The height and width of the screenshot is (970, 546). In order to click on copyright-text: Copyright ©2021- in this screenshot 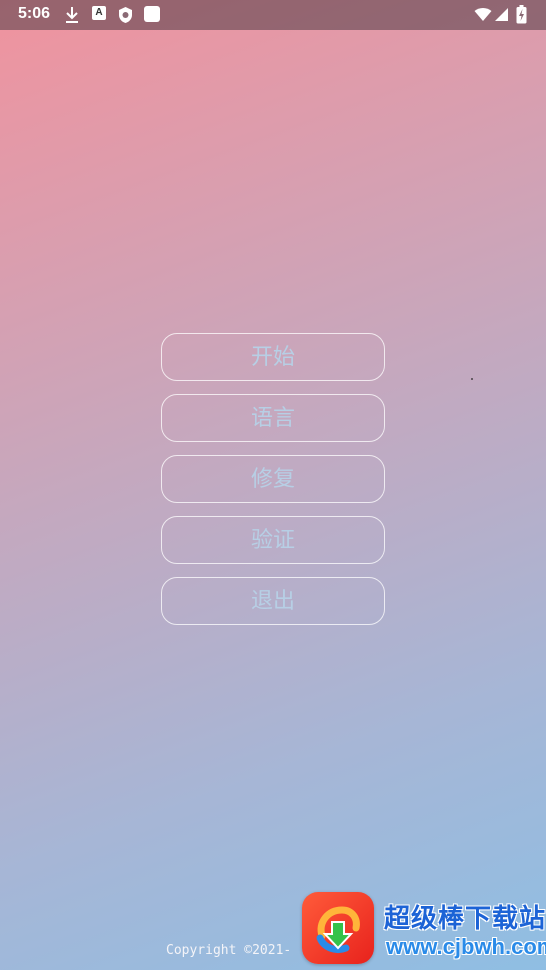, I will do `click(229, 950)`.